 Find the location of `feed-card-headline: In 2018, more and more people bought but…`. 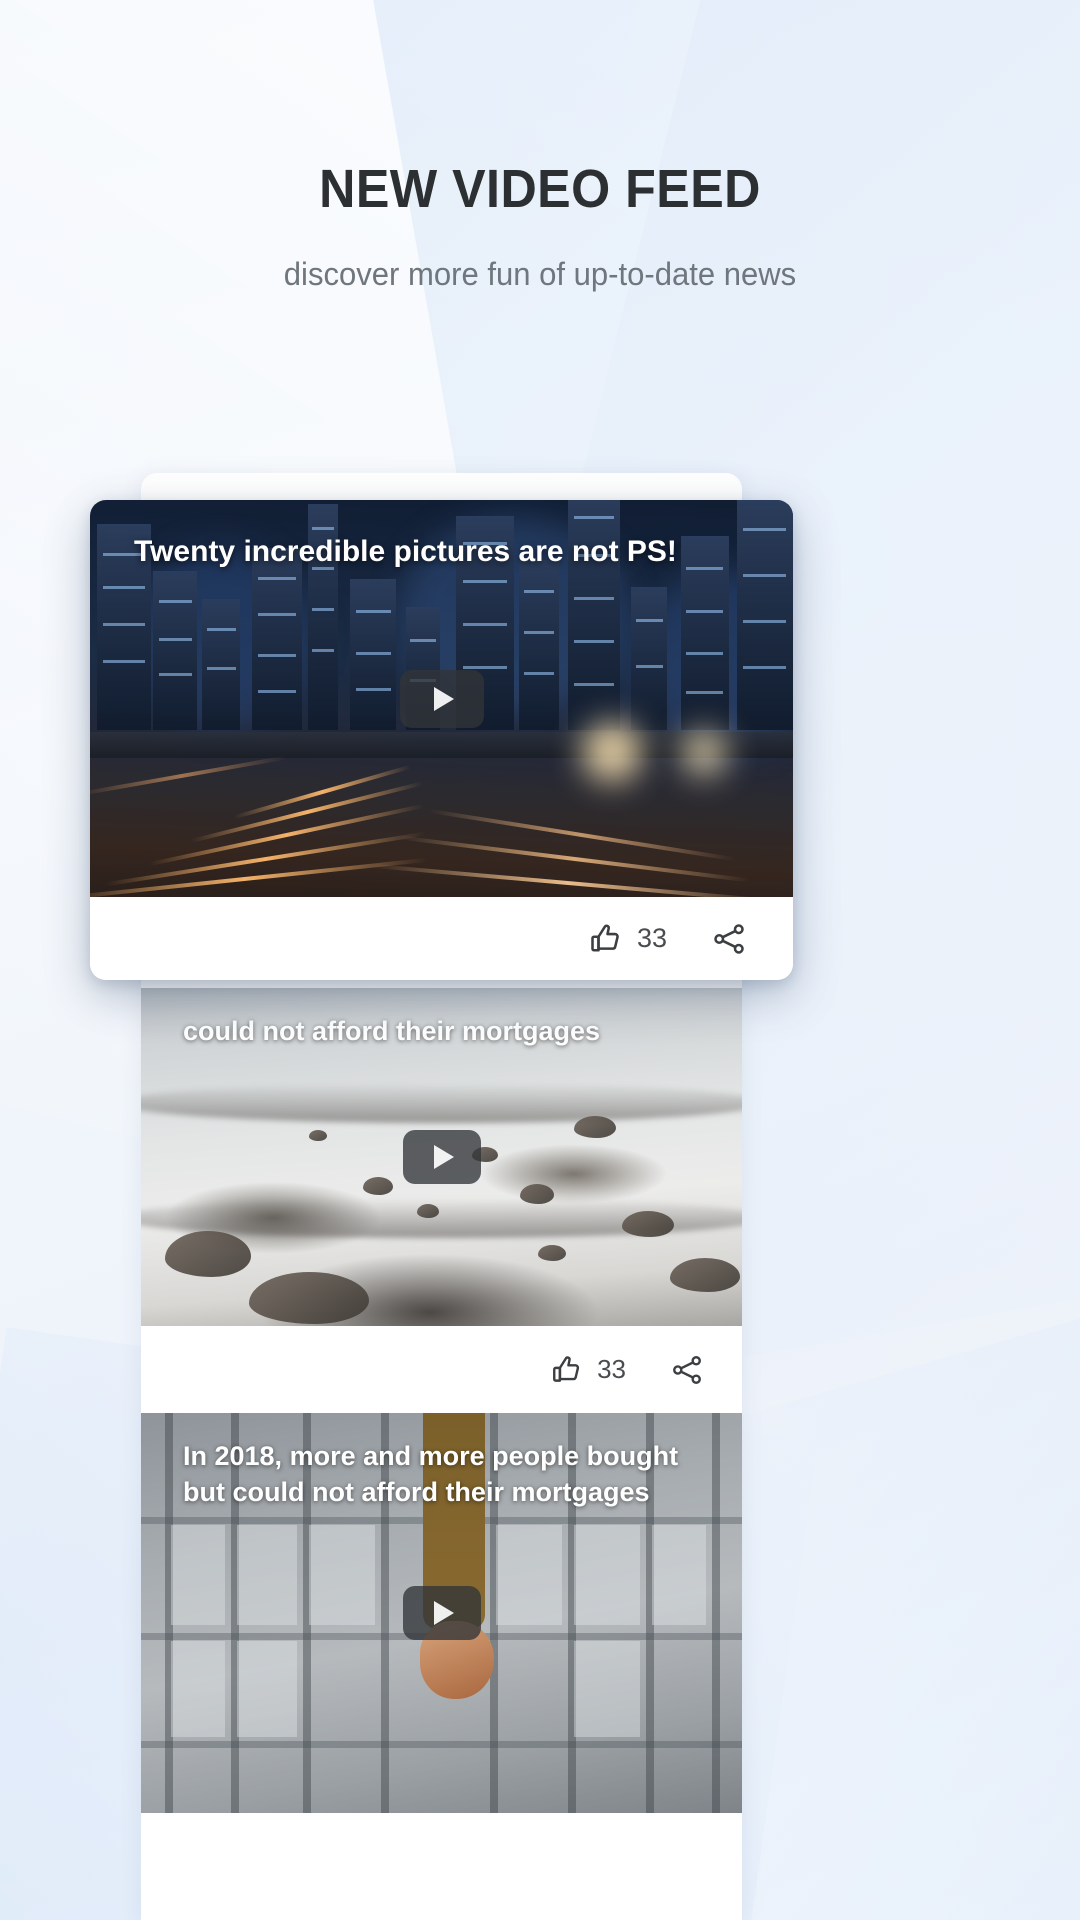

feed-card-headline: In 2018, more and more people bought but… is located at coordinates (431, 1474).